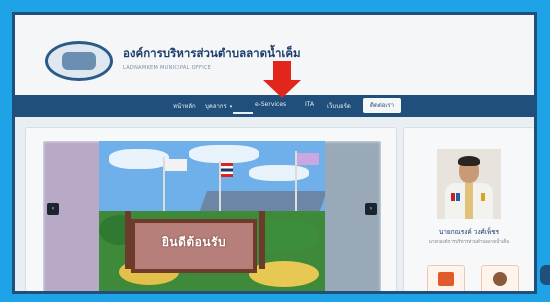  Describe the element at coordinates (382, 105) in the screenshot. I see `contact-button: ติดต่อเรา` at that location.